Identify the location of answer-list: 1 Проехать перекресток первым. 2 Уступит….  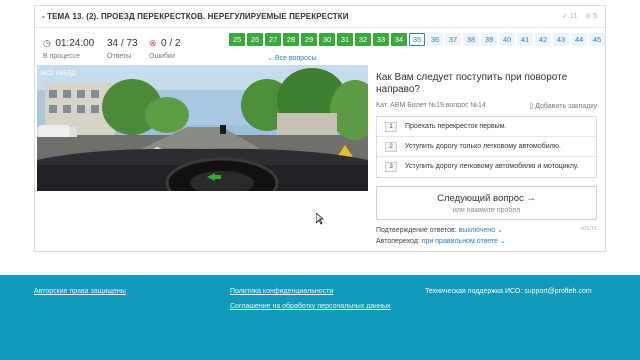
(486, 147).